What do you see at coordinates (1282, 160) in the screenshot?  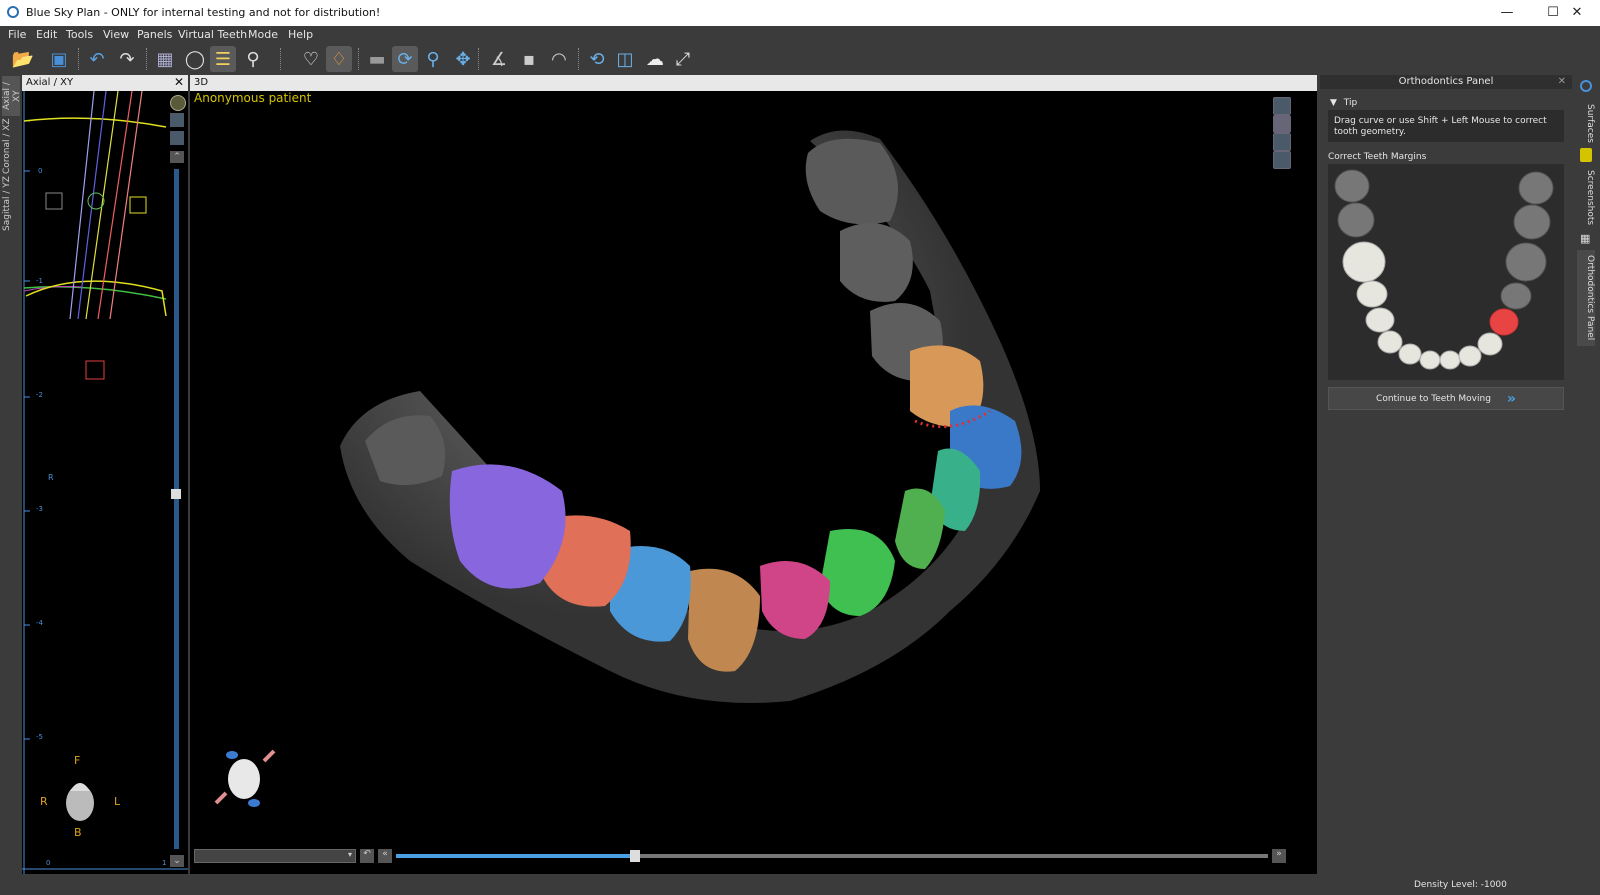 I see `view3d-jaw-icon` at bounding box center [1282, 160].